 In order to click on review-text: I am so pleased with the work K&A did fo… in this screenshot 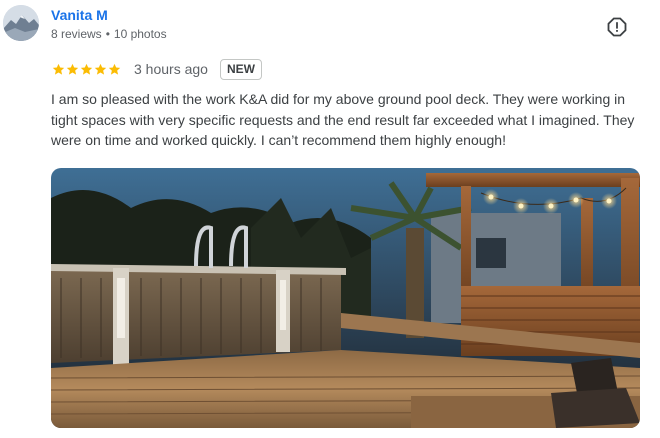, I will do `click(343, 119)`.